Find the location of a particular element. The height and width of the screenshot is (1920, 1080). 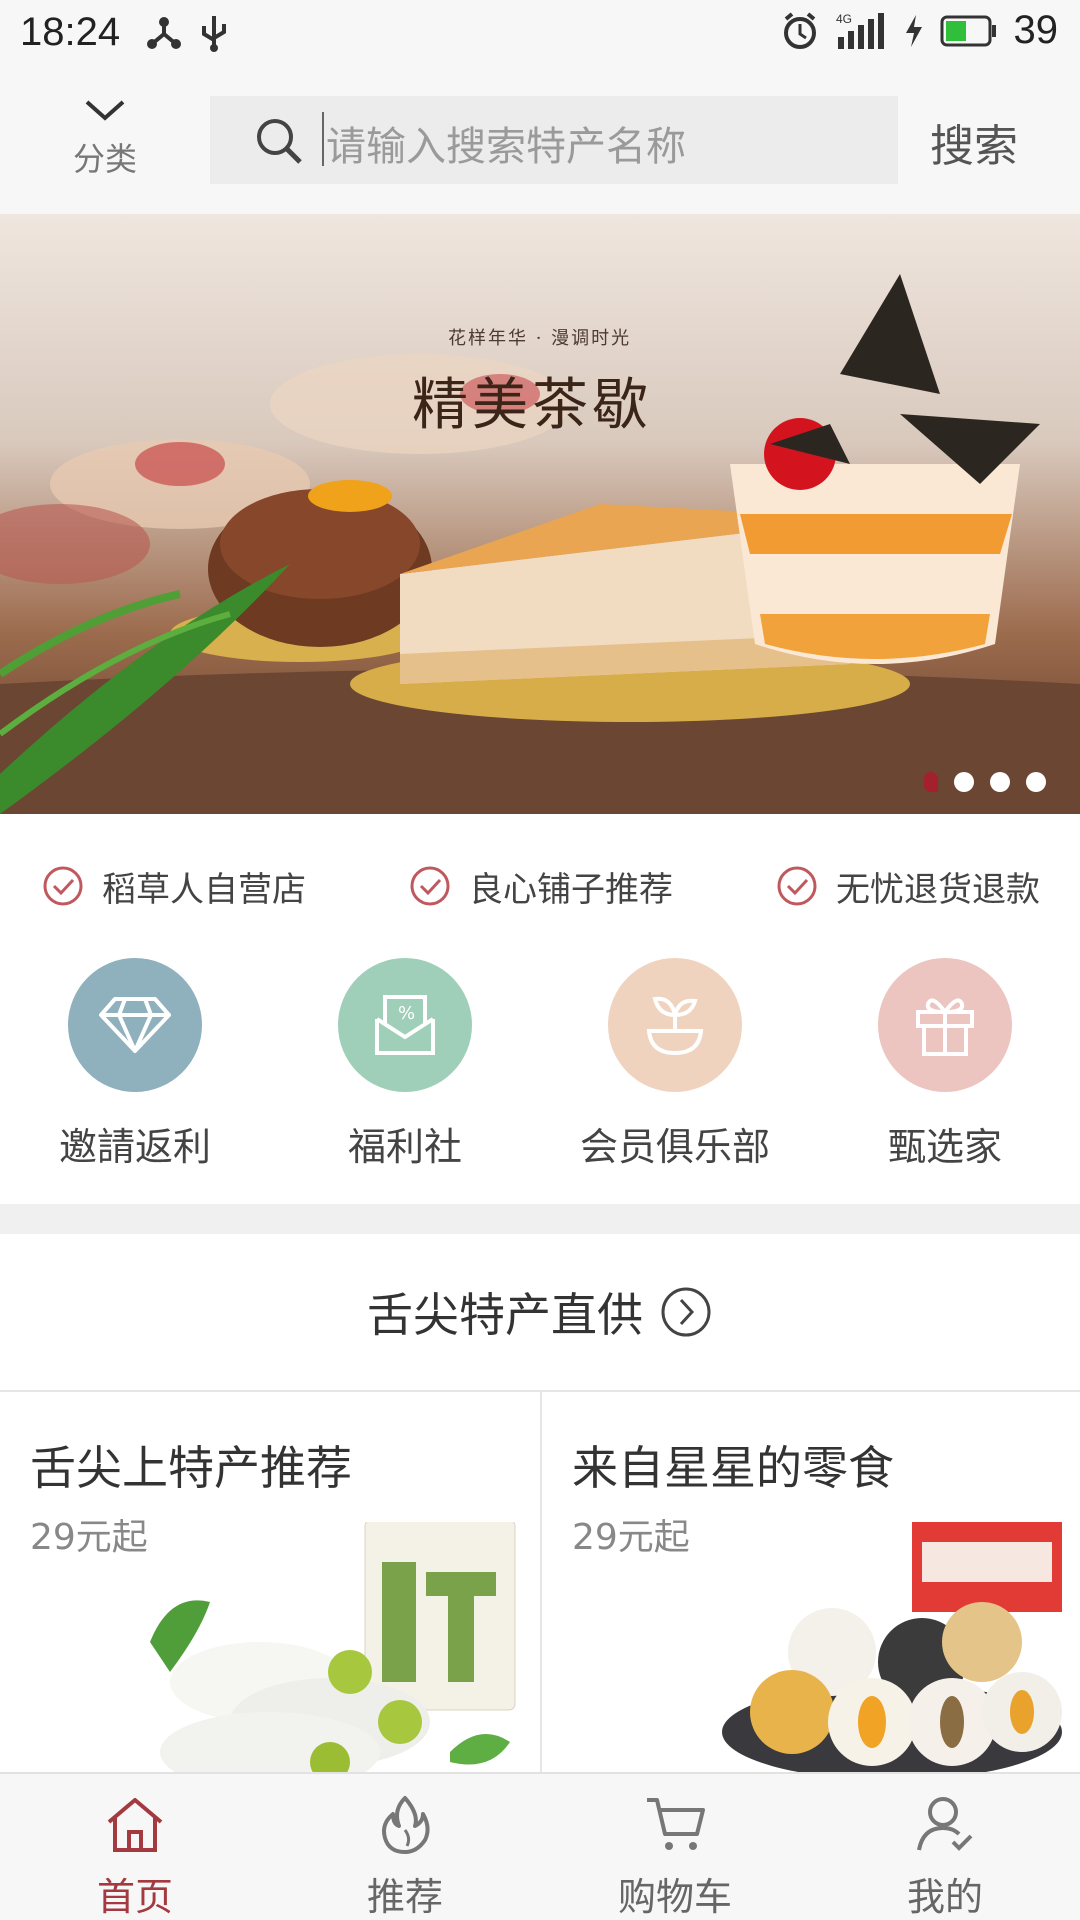

svg-text: 4G is located at coordinates (844, 19).